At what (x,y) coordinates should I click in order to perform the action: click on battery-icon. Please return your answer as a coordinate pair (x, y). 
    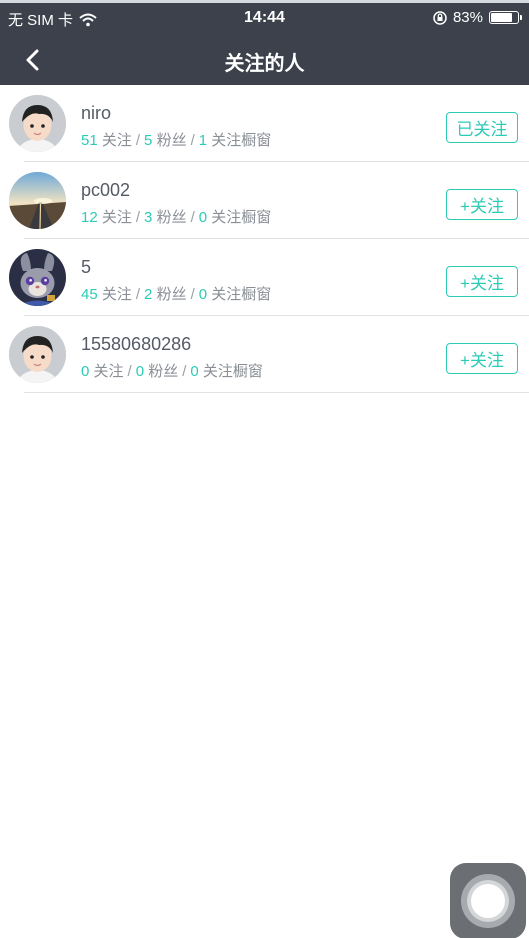
    Looking at the image, I should click on (505, 17).